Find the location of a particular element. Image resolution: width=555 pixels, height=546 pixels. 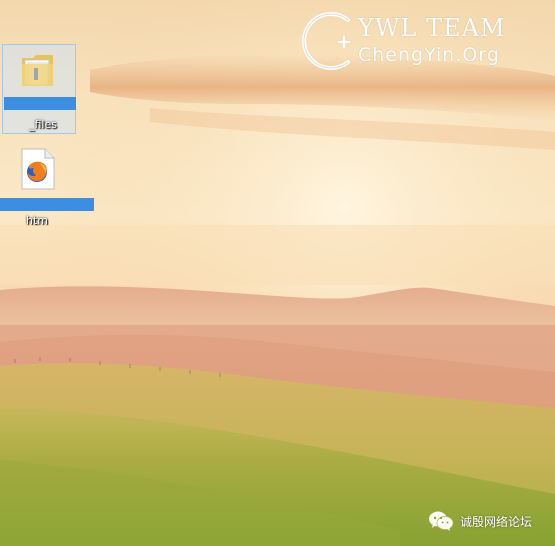

desktop-icon-html-file: htm is located at coordinates (48, 190).